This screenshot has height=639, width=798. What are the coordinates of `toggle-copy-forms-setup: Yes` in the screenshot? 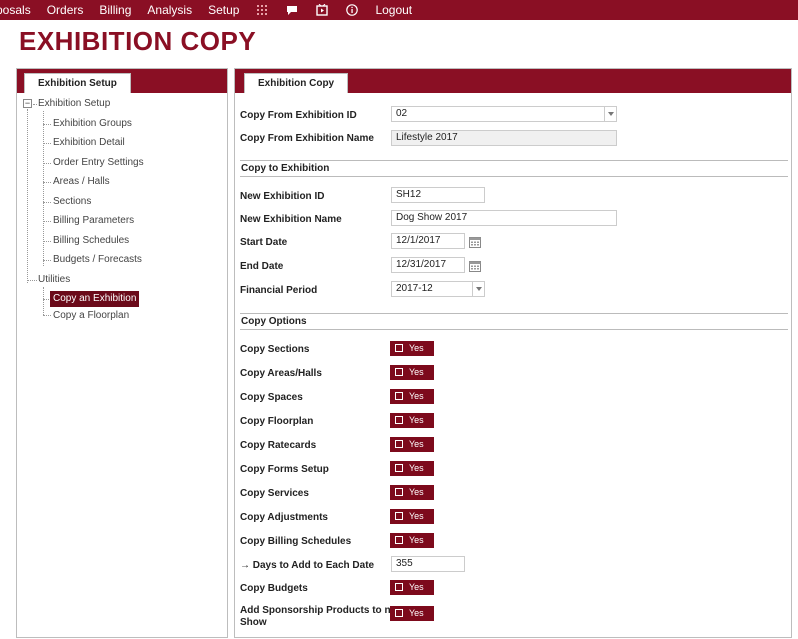 It's located at (412, 468).